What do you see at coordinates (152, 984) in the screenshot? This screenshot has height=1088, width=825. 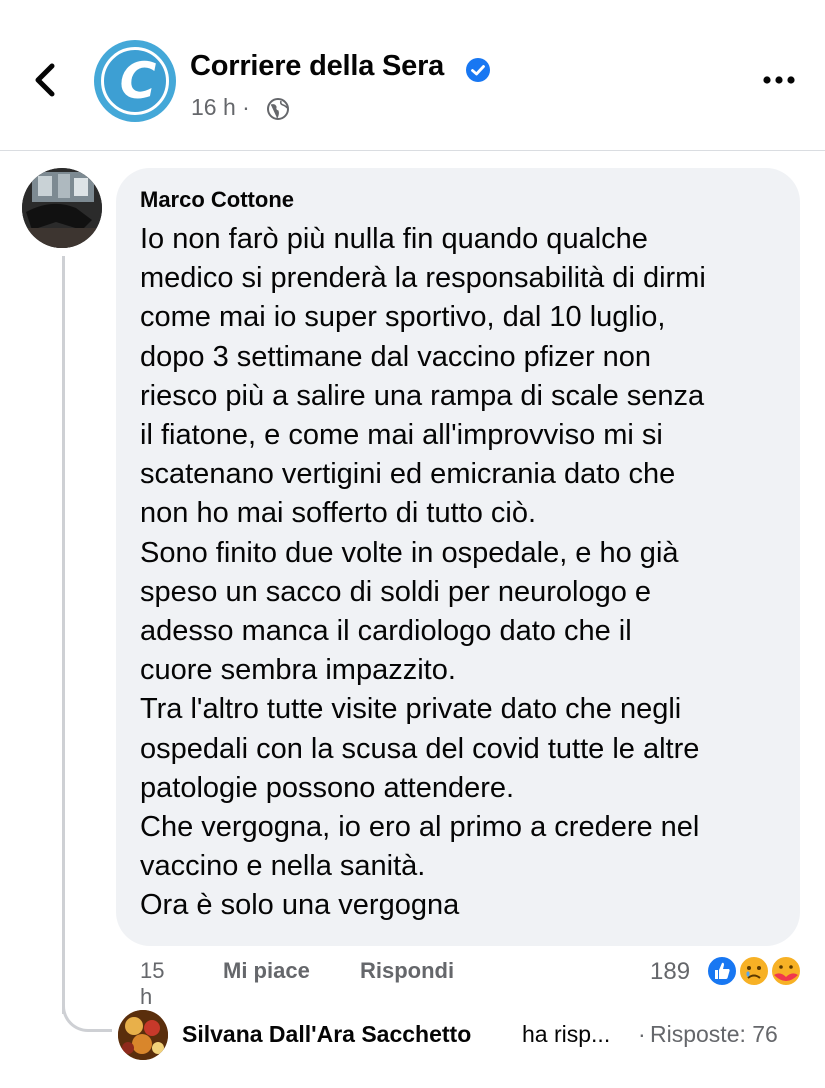 I see `comment-time: 15 h` at bounding box center [152, 984].